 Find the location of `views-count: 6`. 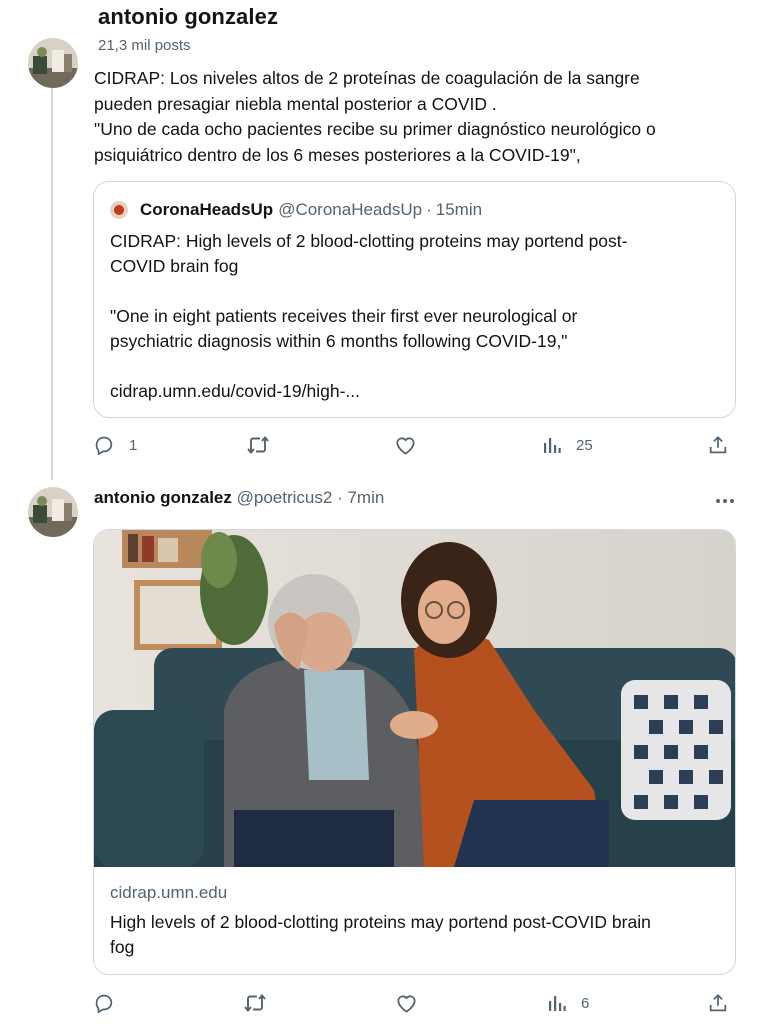

views-count: 6 is located at coordinates (585, 1003).